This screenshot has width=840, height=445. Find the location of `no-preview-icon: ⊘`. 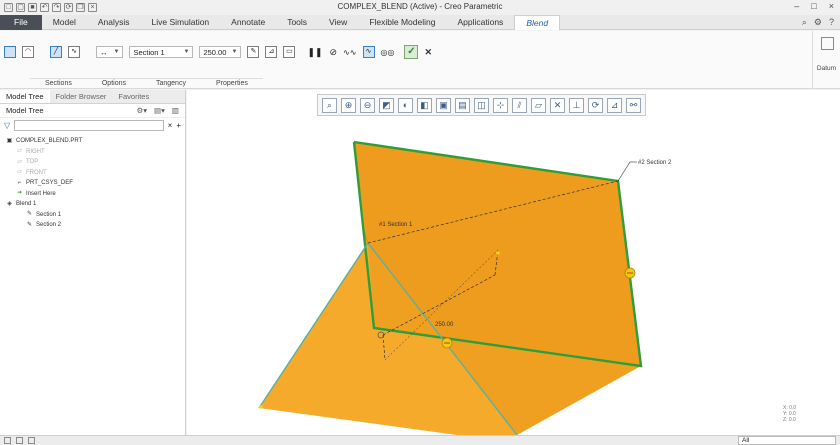

no-preview-icon: ⊘ is located at coordinates (334, 52).